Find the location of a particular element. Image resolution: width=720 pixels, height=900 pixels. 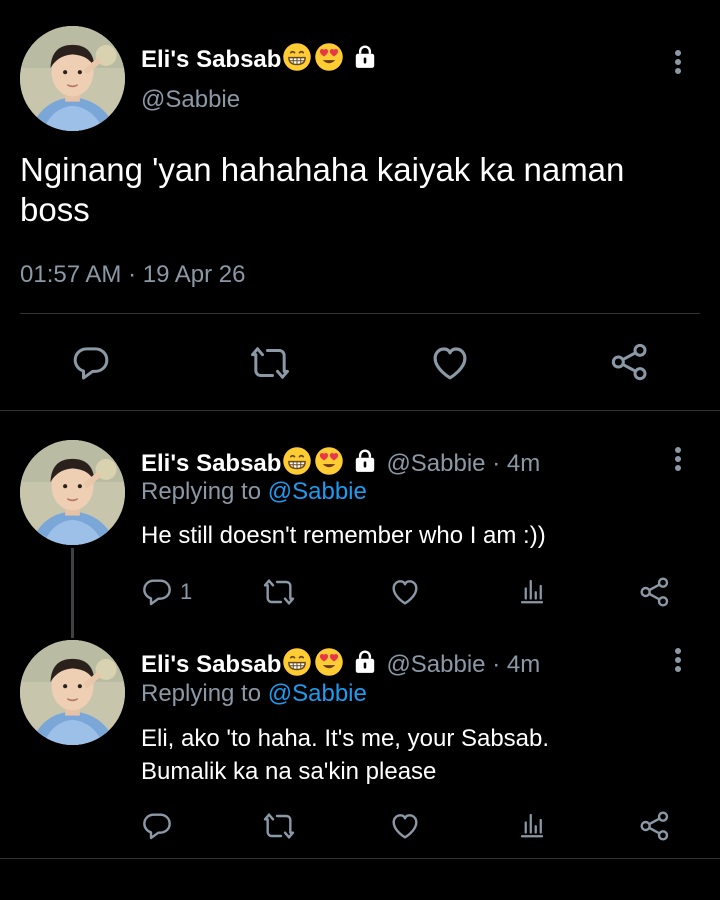

author-name: Eli's Sabsab is located at coordinates (259, 60).